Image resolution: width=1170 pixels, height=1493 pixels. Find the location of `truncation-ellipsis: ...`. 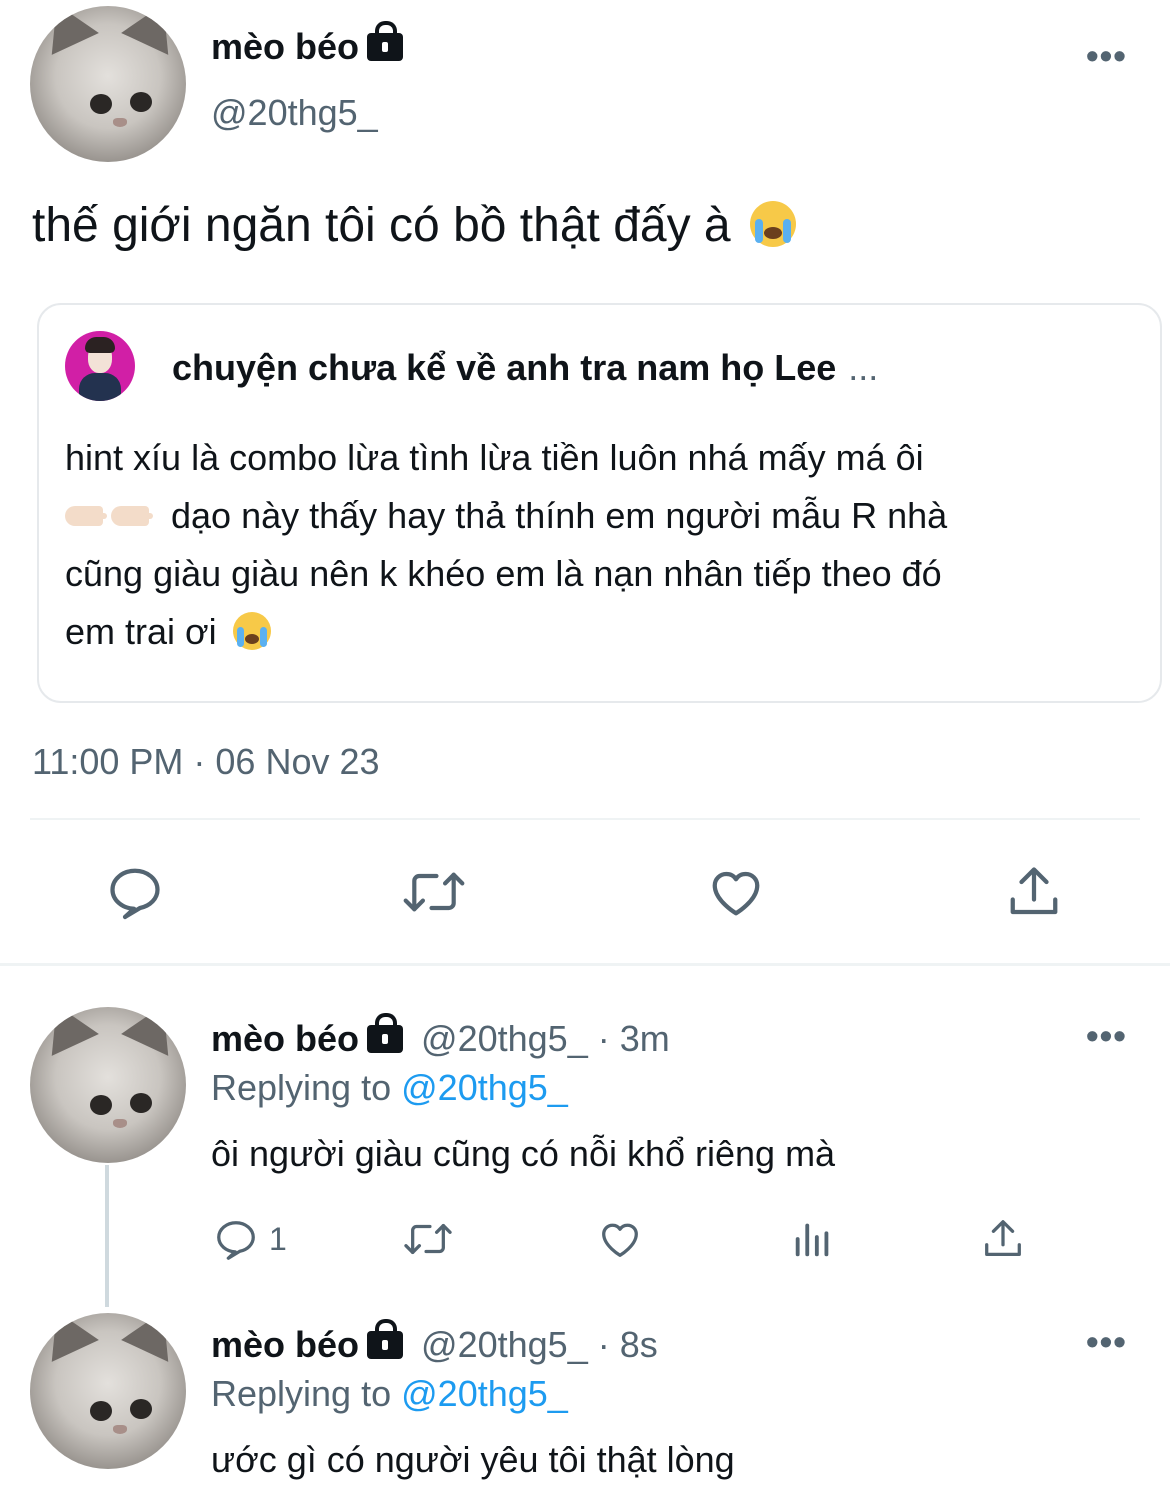

truncation-ellipsis: ... is located at coordinates (863, 367).